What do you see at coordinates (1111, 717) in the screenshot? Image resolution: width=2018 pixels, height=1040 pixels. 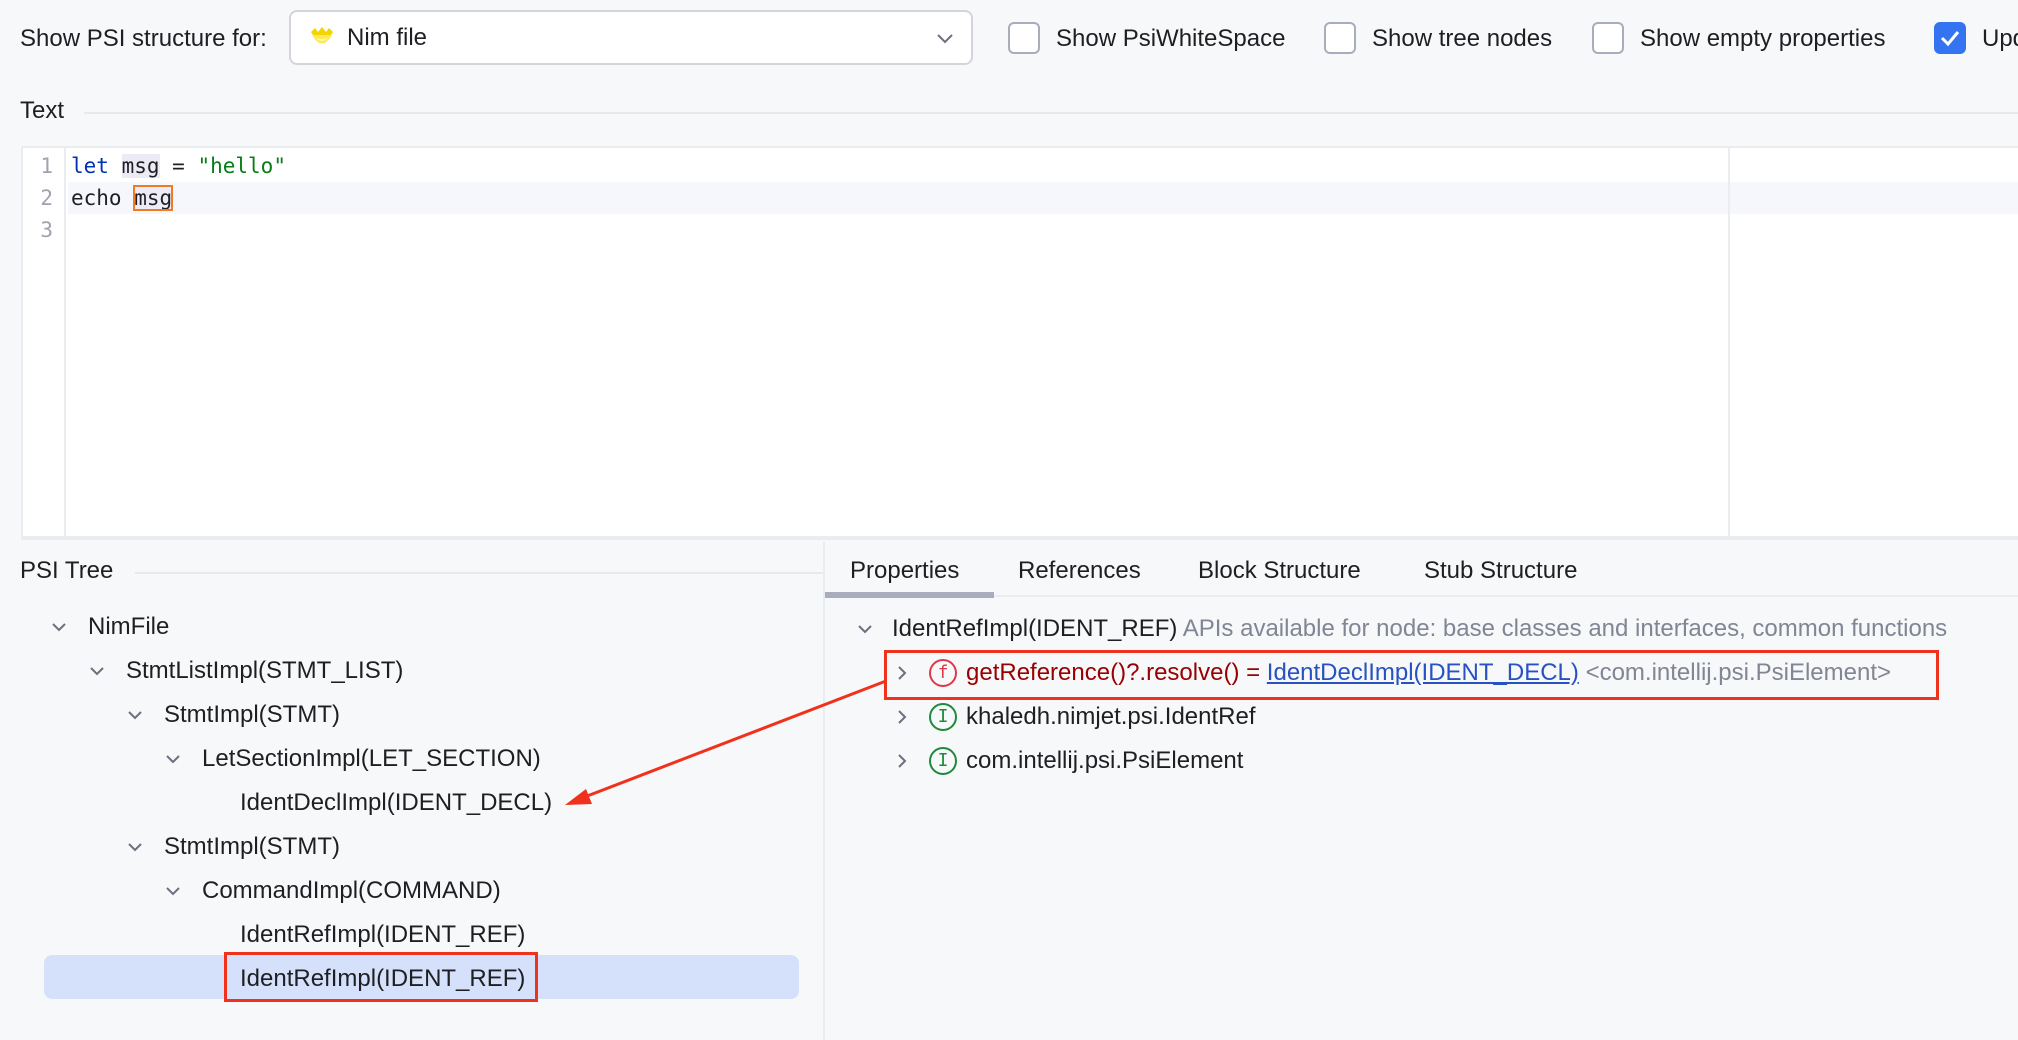 I see `property-item-identref: khaledh.nimjet.psi.IdentRef` at bounding box center [1111, 717].